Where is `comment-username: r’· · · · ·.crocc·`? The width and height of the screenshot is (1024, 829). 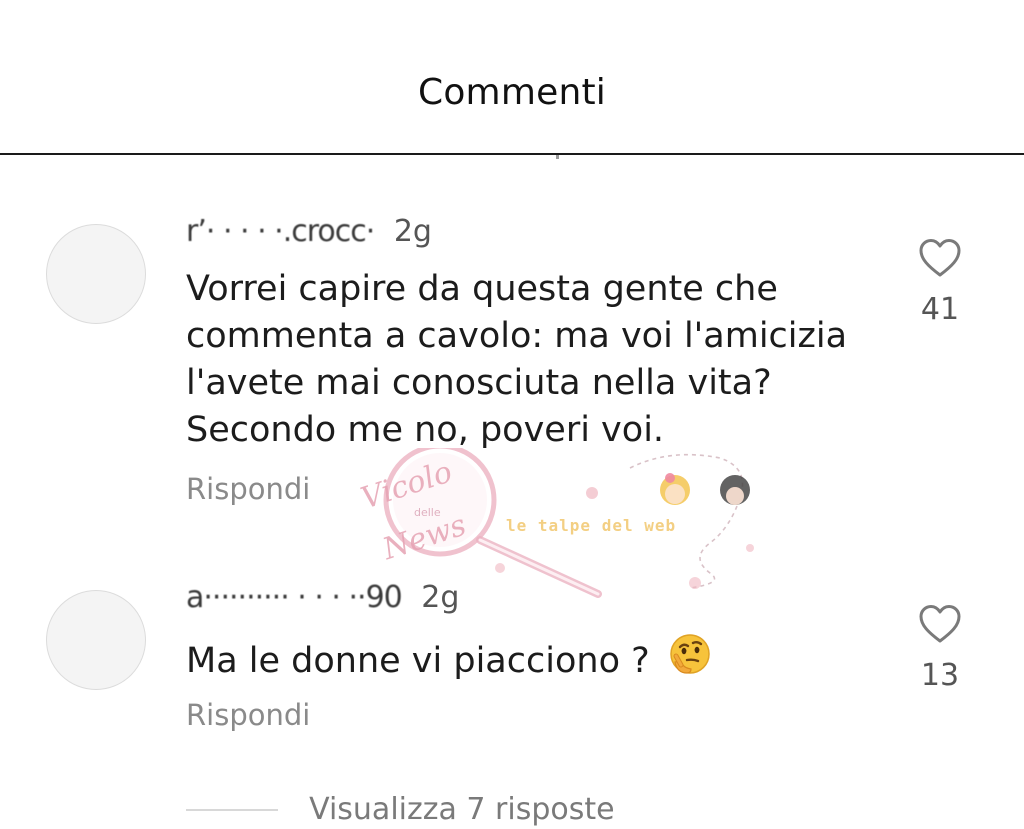 comment-username: r’· · · · ·.crocc· is located at coordinates (280, 231).